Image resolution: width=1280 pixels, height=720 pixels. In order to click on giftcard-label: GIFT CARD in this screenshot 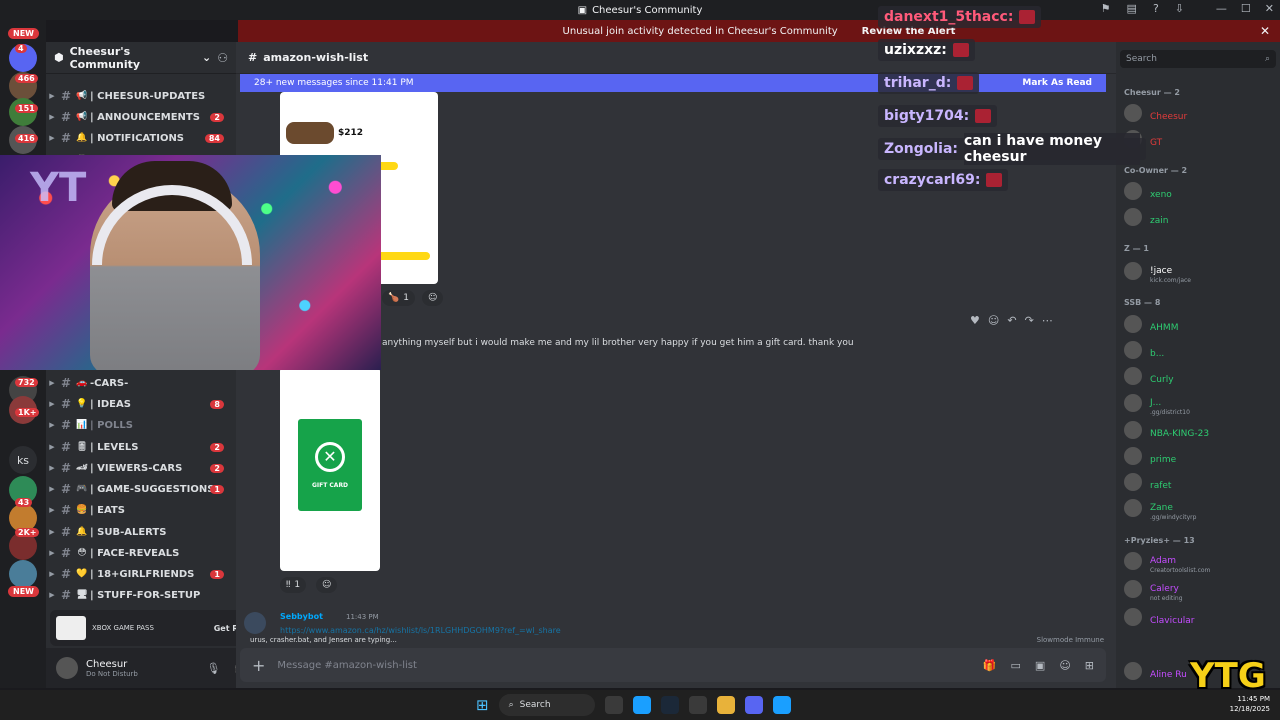, I will do `click(330, 485)`.